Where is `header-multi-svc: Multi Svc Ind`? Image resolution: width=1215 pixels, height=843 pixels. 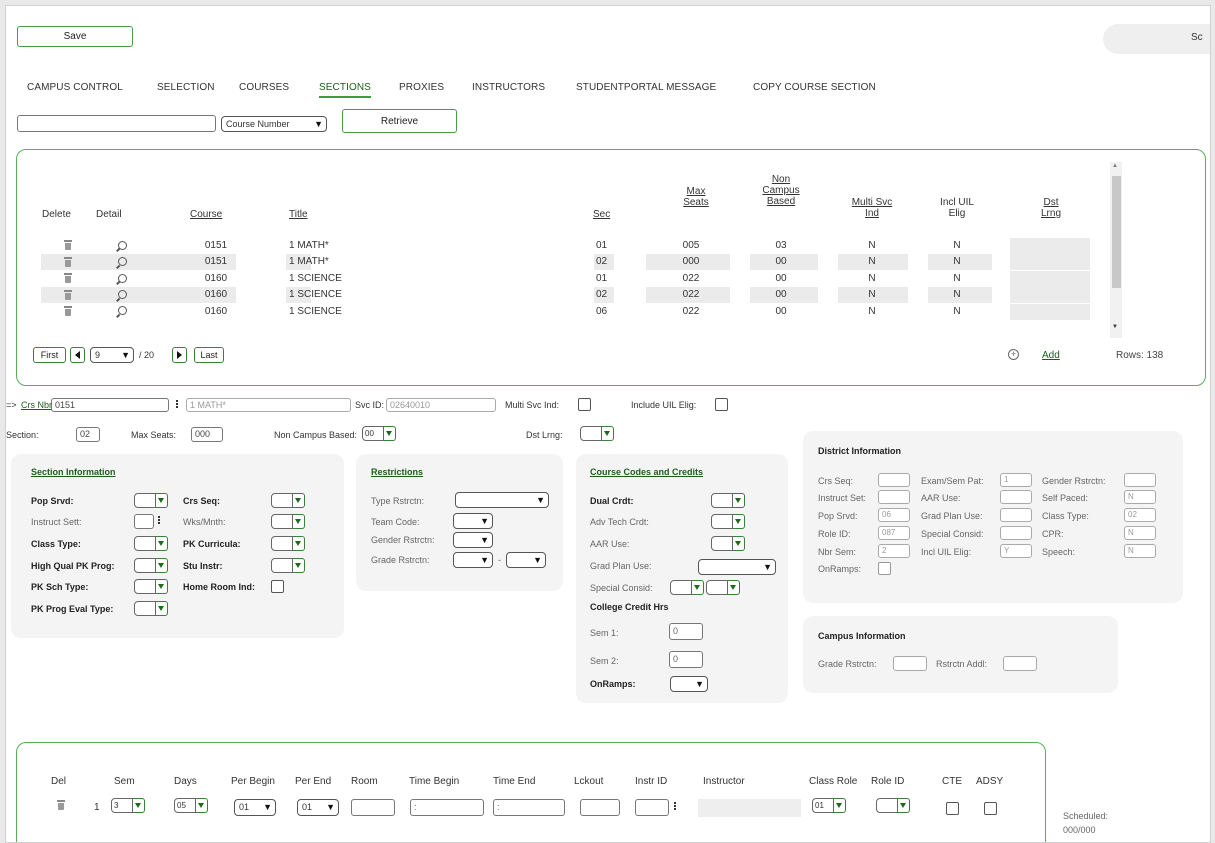
header-multi-svc: Multi Svc Ind is located at coordinates (872, 208).